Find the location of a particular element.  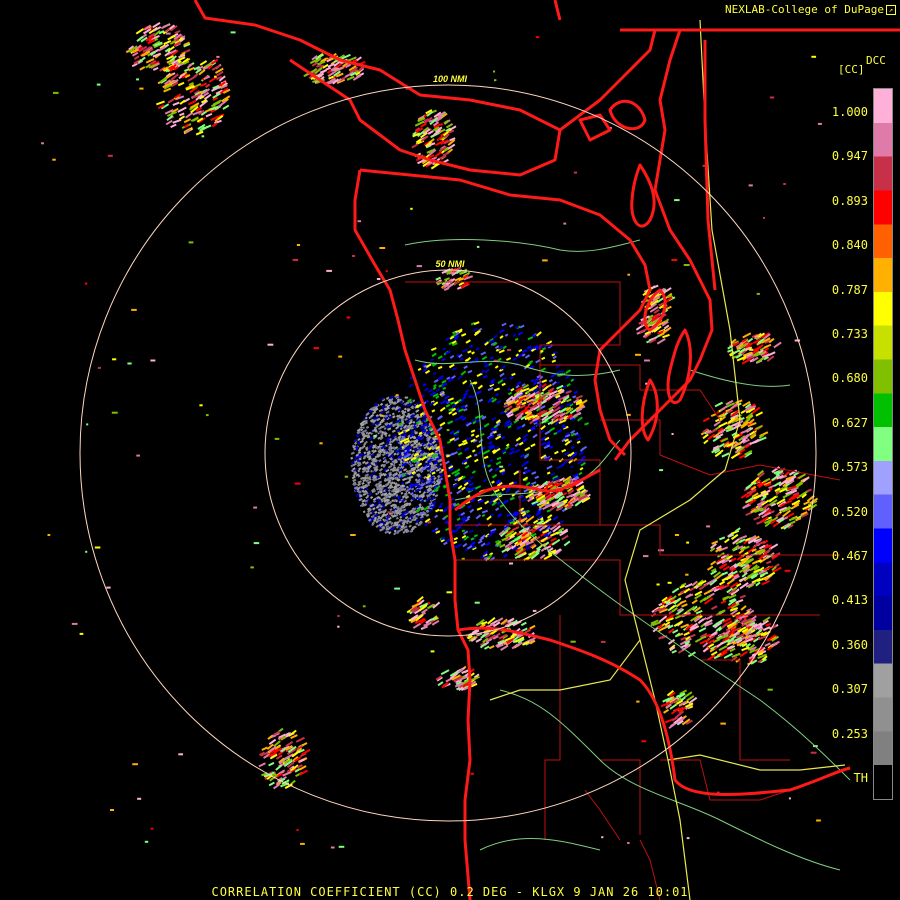

legend-tick-label: TH is located at coordinates (860, 778).